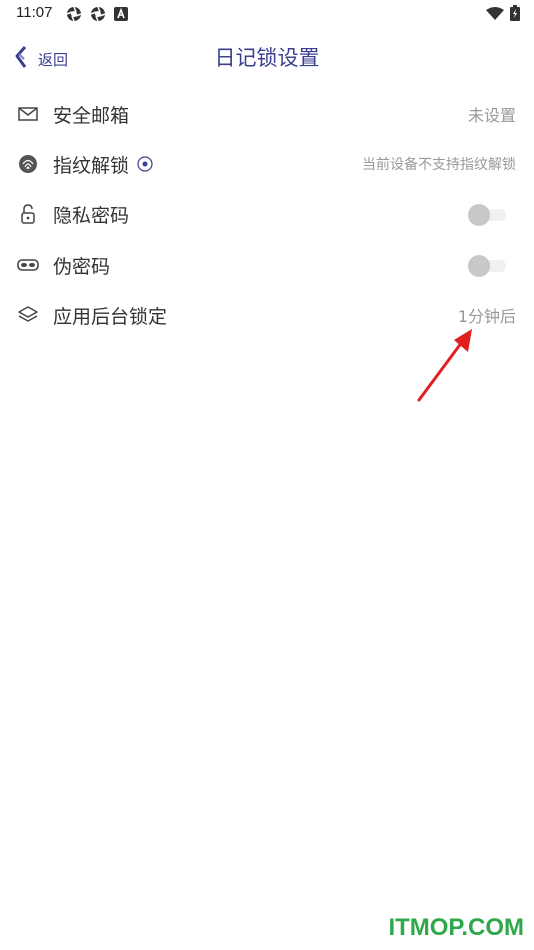 This screenshot has height=950, width=534. What do you see at coordinates (491, 115) in the screenshot?
I see `row-value: 未设置` at bounding box center [491, 115].